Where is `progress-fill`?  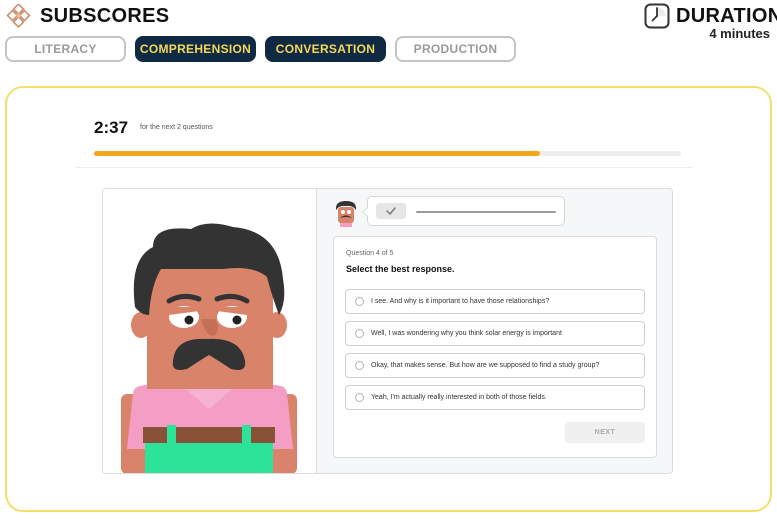
progress-fill is located at coordinates (317, 153).